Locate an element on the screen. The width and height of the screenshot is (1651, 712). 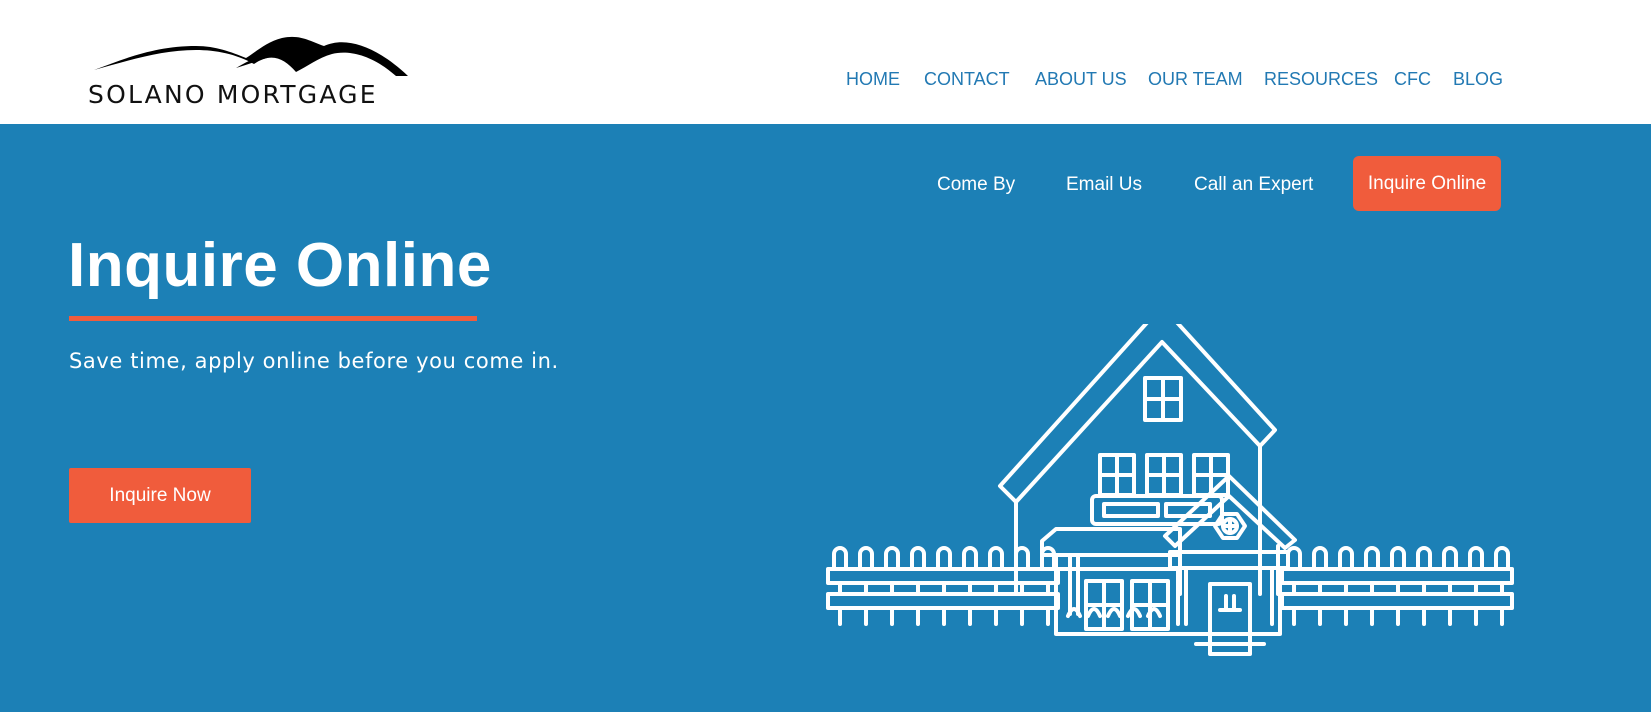
nav-cfc: CFC is located at coordinates (1412, 79).